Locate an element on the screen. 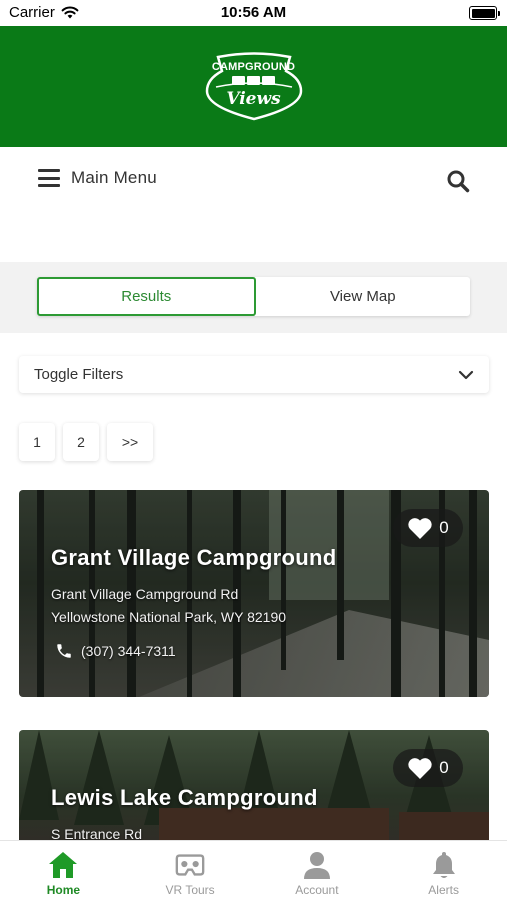 The width and height of the screenshot is (507, 900). tab-account: Account is located at coordinates (317, 870).